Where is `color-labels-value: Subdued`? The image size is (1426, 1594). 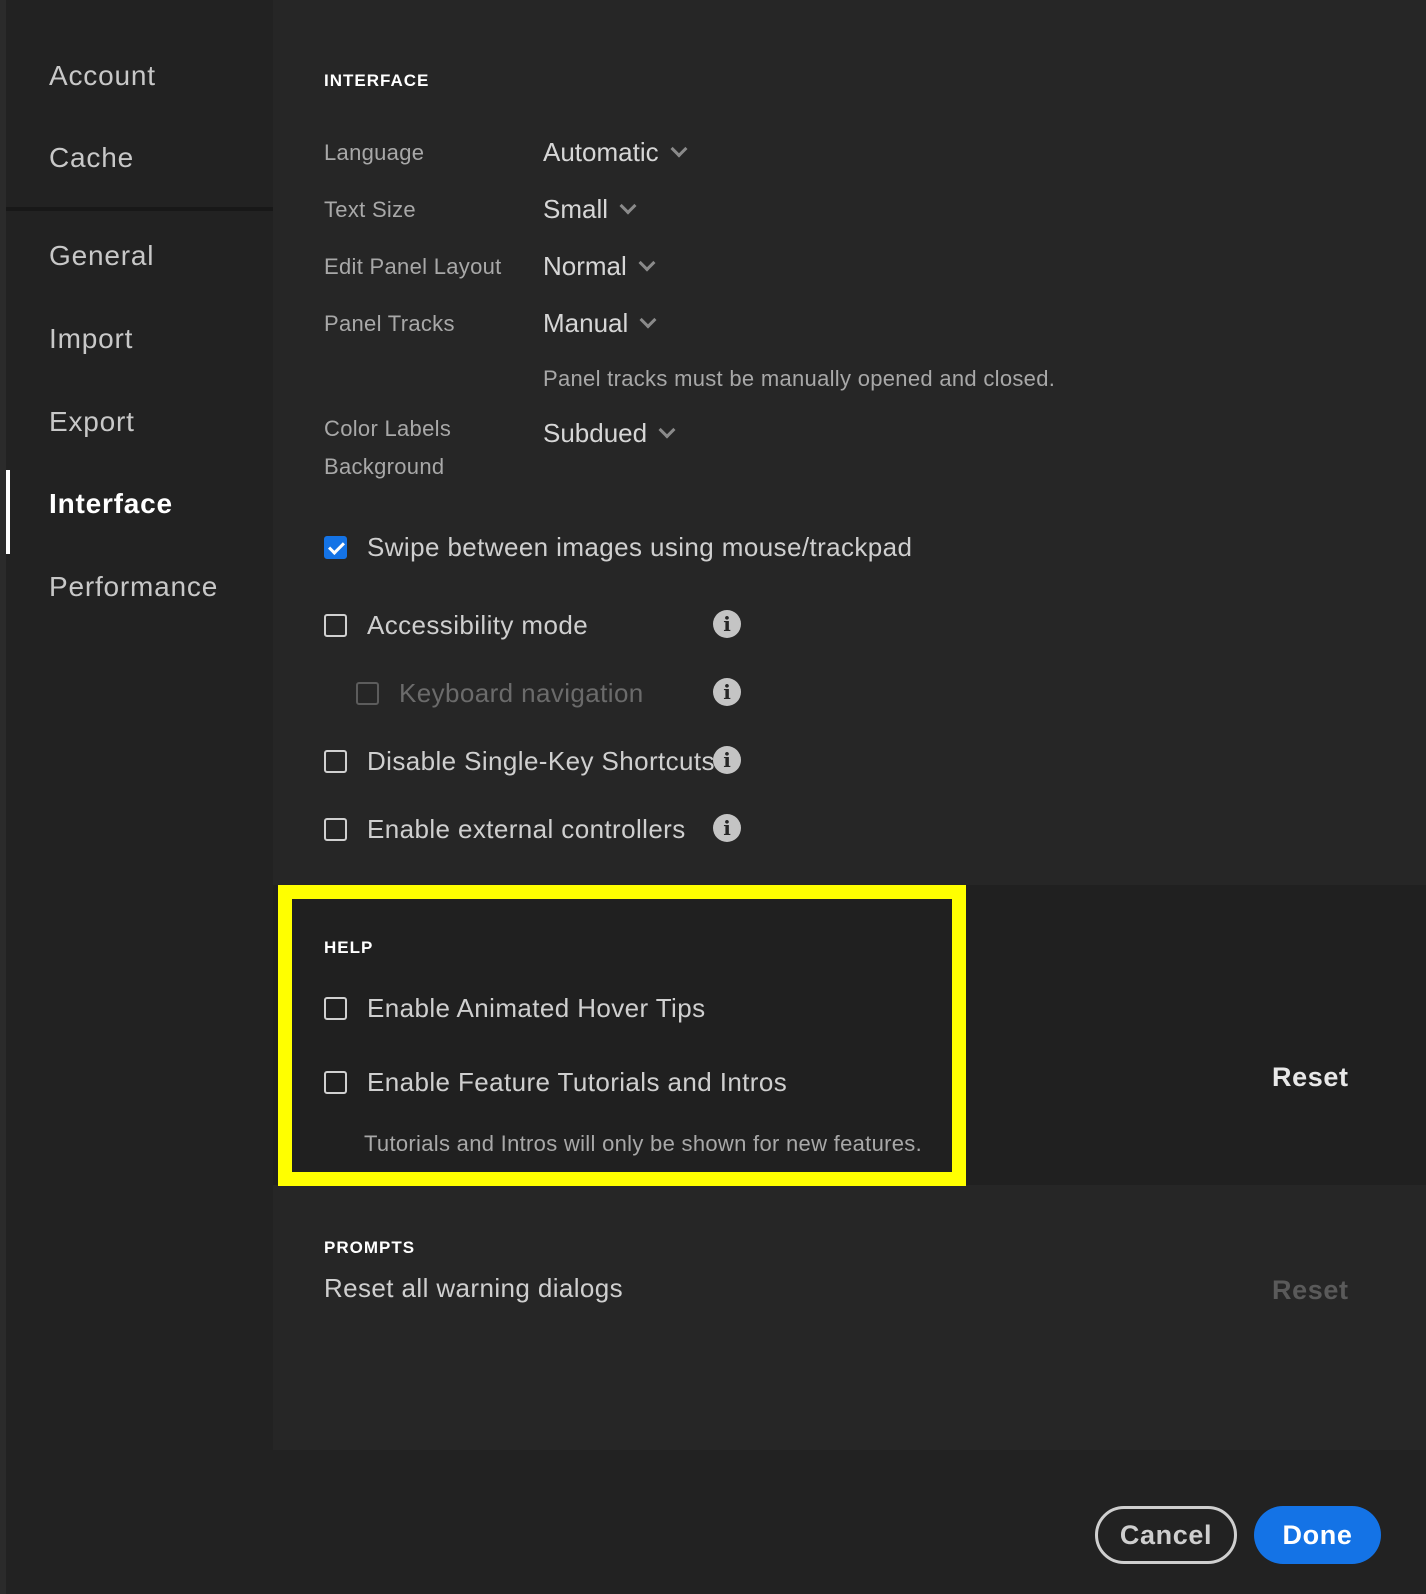
color-labels-value: Subdued is located at coordinates (595, 433).